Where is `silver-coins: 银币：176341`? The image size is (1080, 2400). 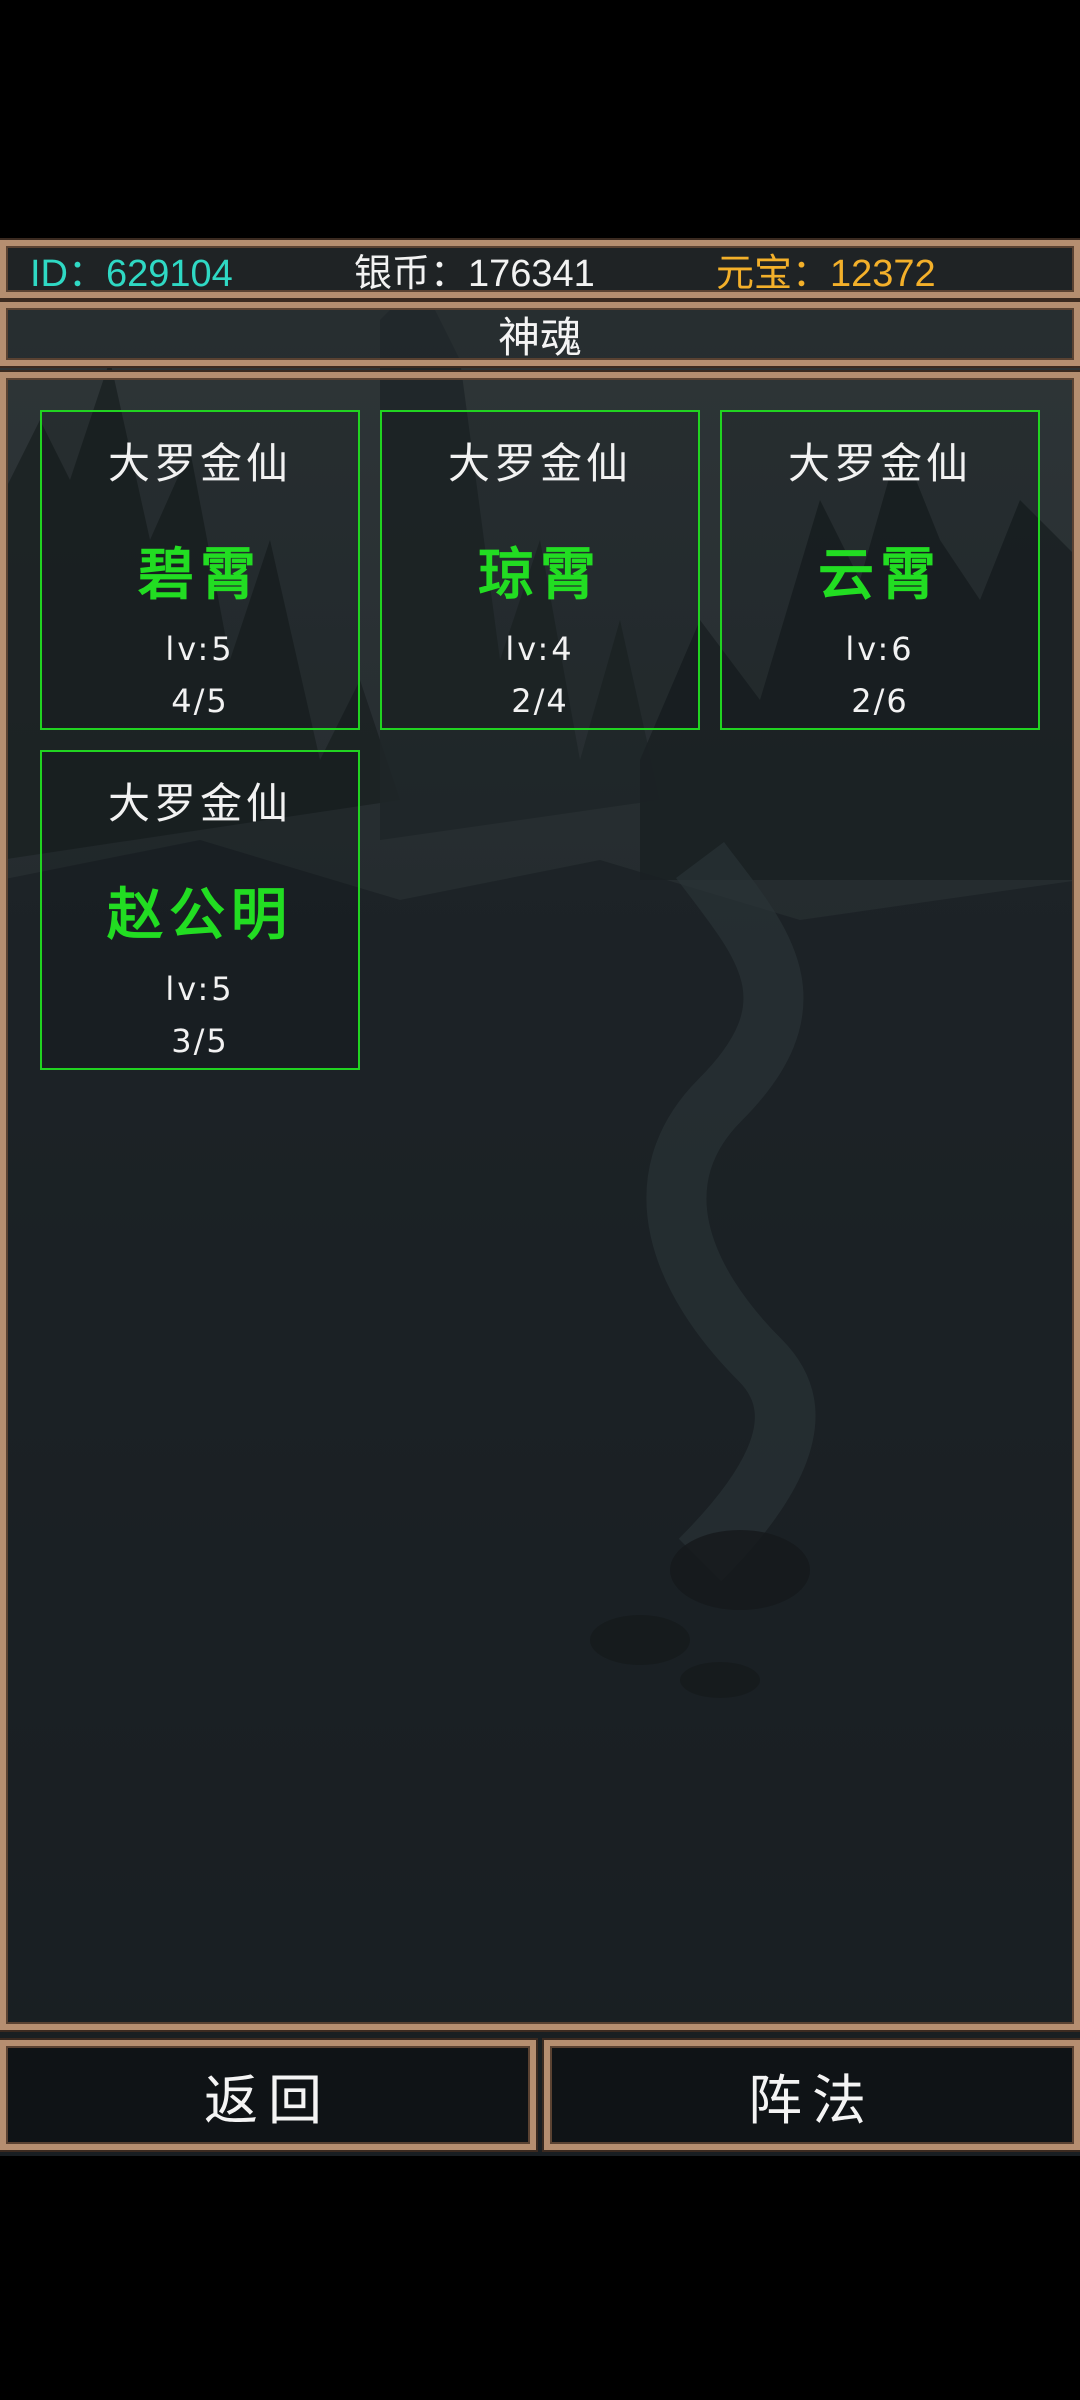 silver-coins: 银币：176341 is located at coordinates (474, 273).